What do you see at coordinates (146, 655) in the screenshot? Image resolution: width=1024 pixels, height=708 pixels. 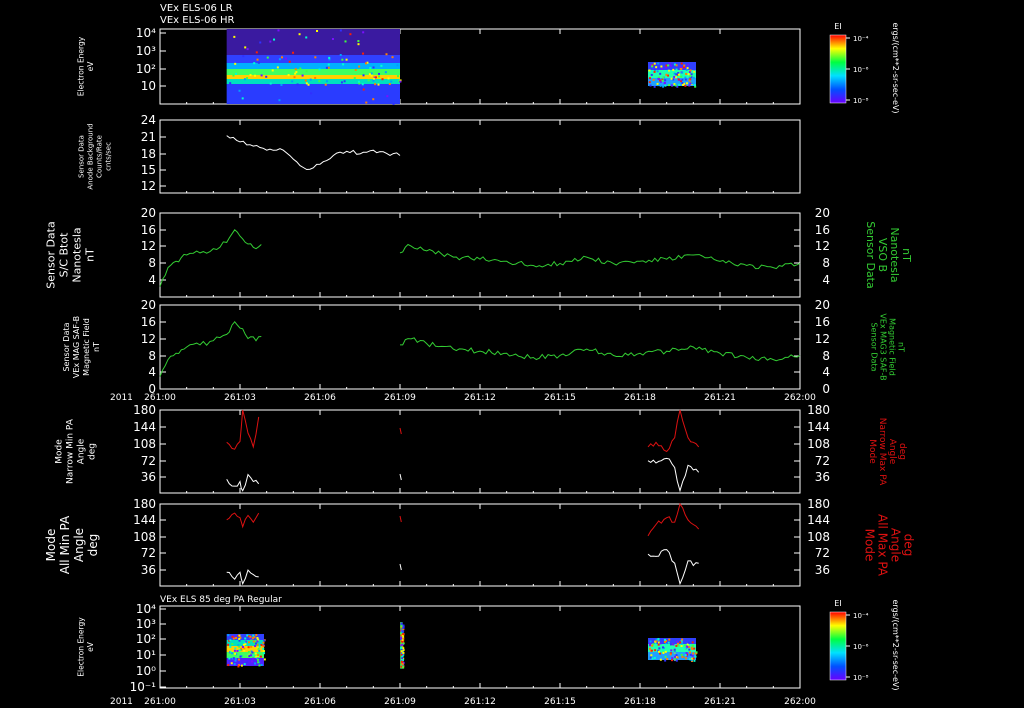 I see `y-tick-label-spec_bottom: 10¹` at bounding box center [146, 655].